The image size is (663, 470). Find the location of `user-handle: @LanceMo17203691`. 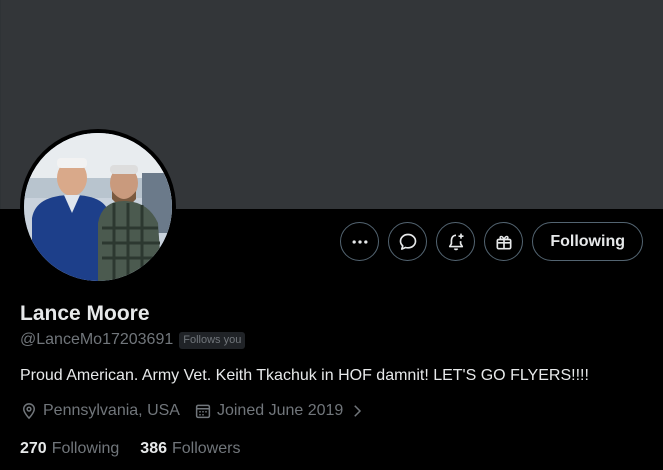

user-handle: @LanceMo17203691 is located at coordinates (97, 339).